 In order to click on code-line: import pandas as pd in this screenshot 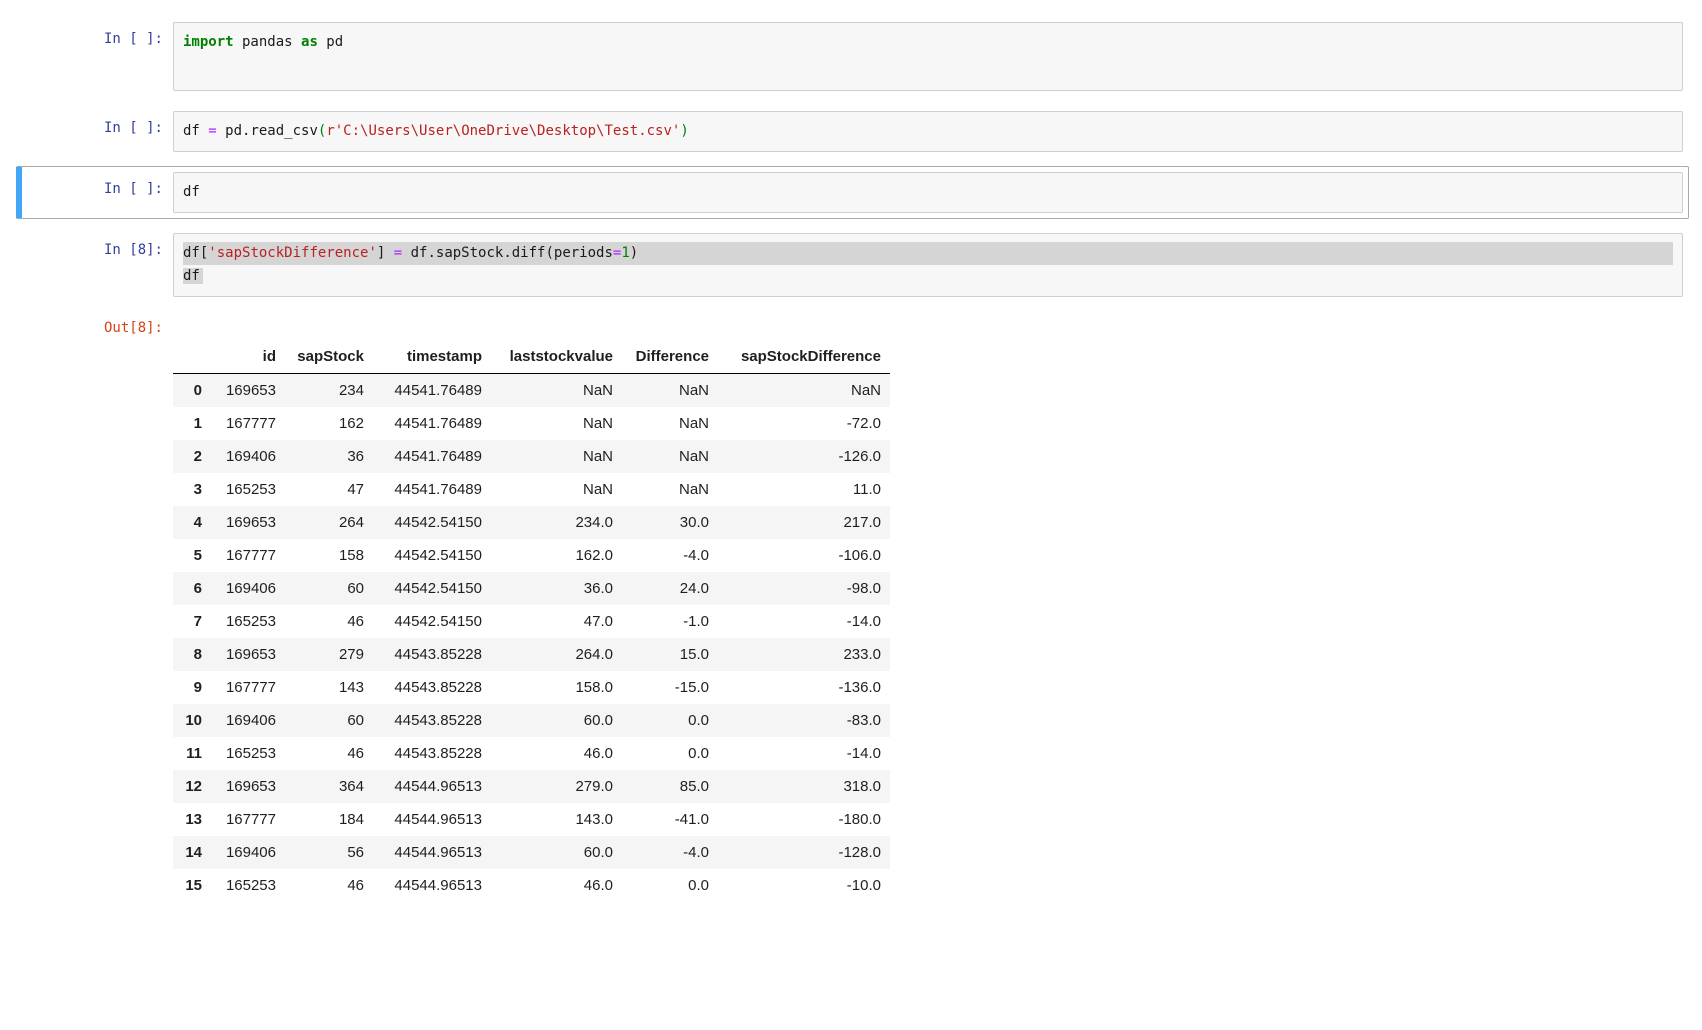, I will do `click(928, 42)`.